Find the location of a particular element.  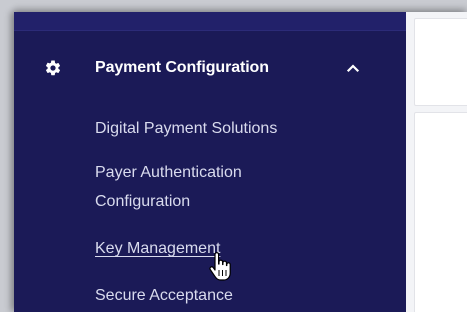

payment-configuration-section-toggle: Payment Configuration is located at coordinates (210, 68).